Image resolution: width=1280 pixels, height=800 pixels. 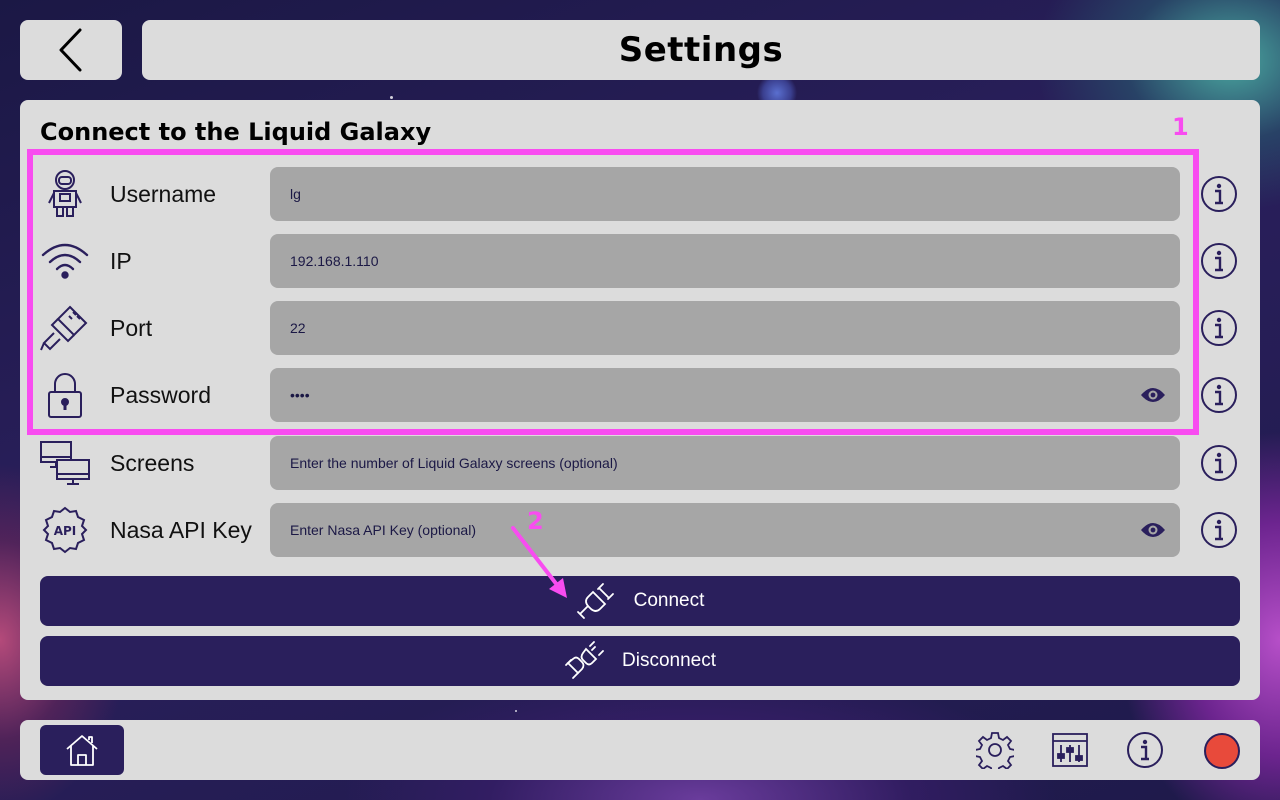 I want to click on plug-connect-icon, so click(x=595, y=601).